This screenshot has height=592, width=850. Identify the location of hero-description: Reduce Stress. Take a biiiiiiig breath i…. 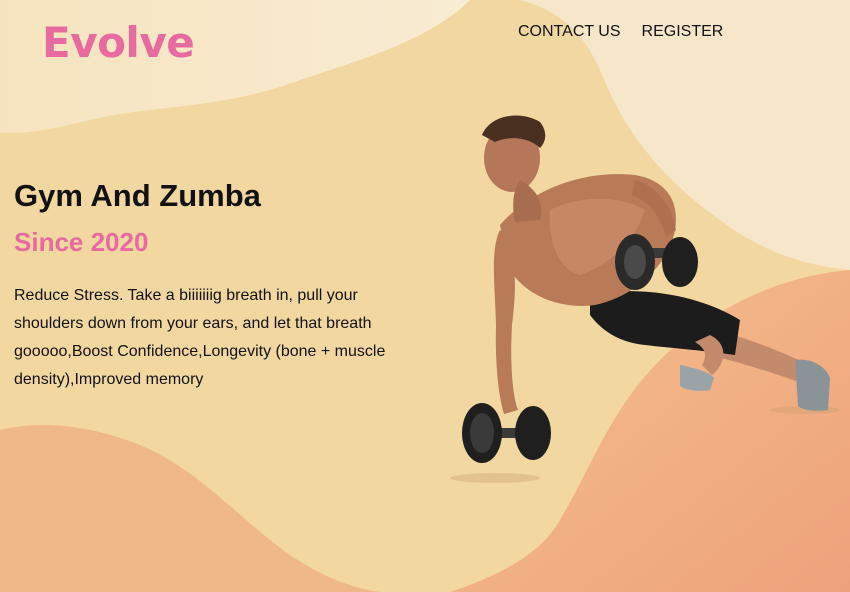
(200, 337).